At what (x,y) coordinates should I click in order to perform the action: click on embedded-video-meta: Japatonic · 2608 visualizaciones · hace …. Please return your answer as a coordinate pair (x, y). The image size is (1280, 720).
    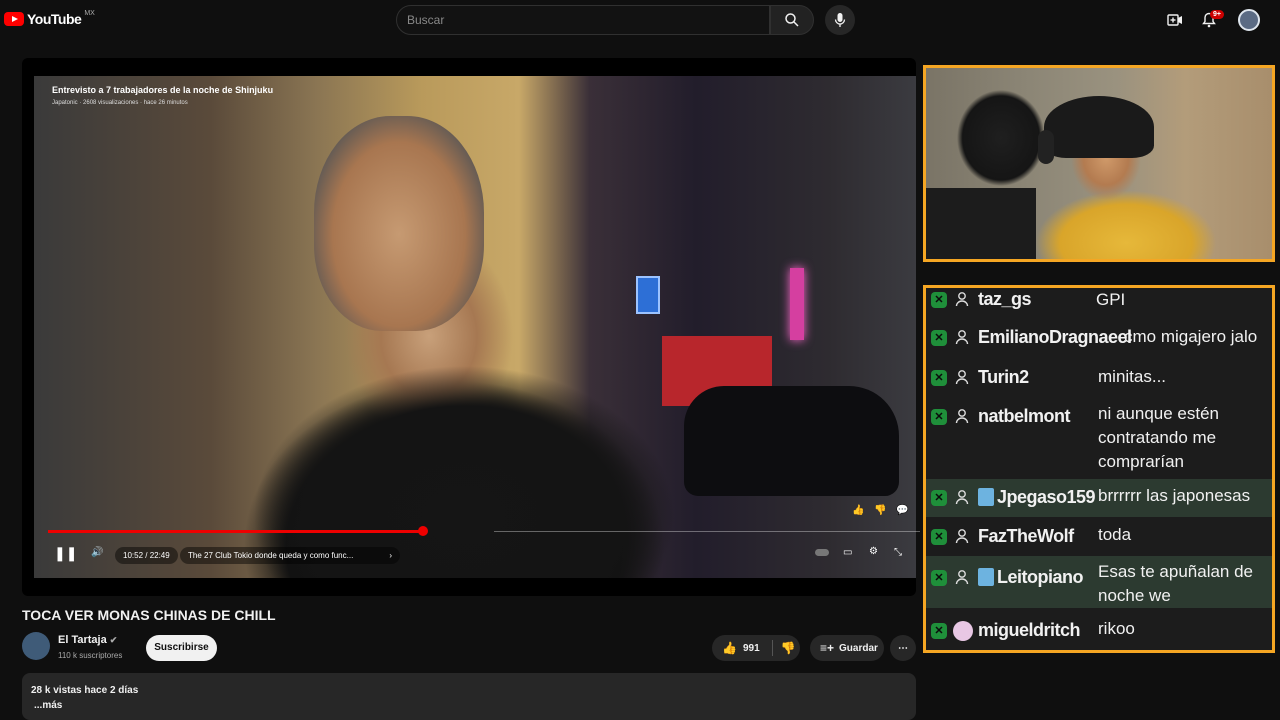
    Looking at the image, I should click on (120, 103).